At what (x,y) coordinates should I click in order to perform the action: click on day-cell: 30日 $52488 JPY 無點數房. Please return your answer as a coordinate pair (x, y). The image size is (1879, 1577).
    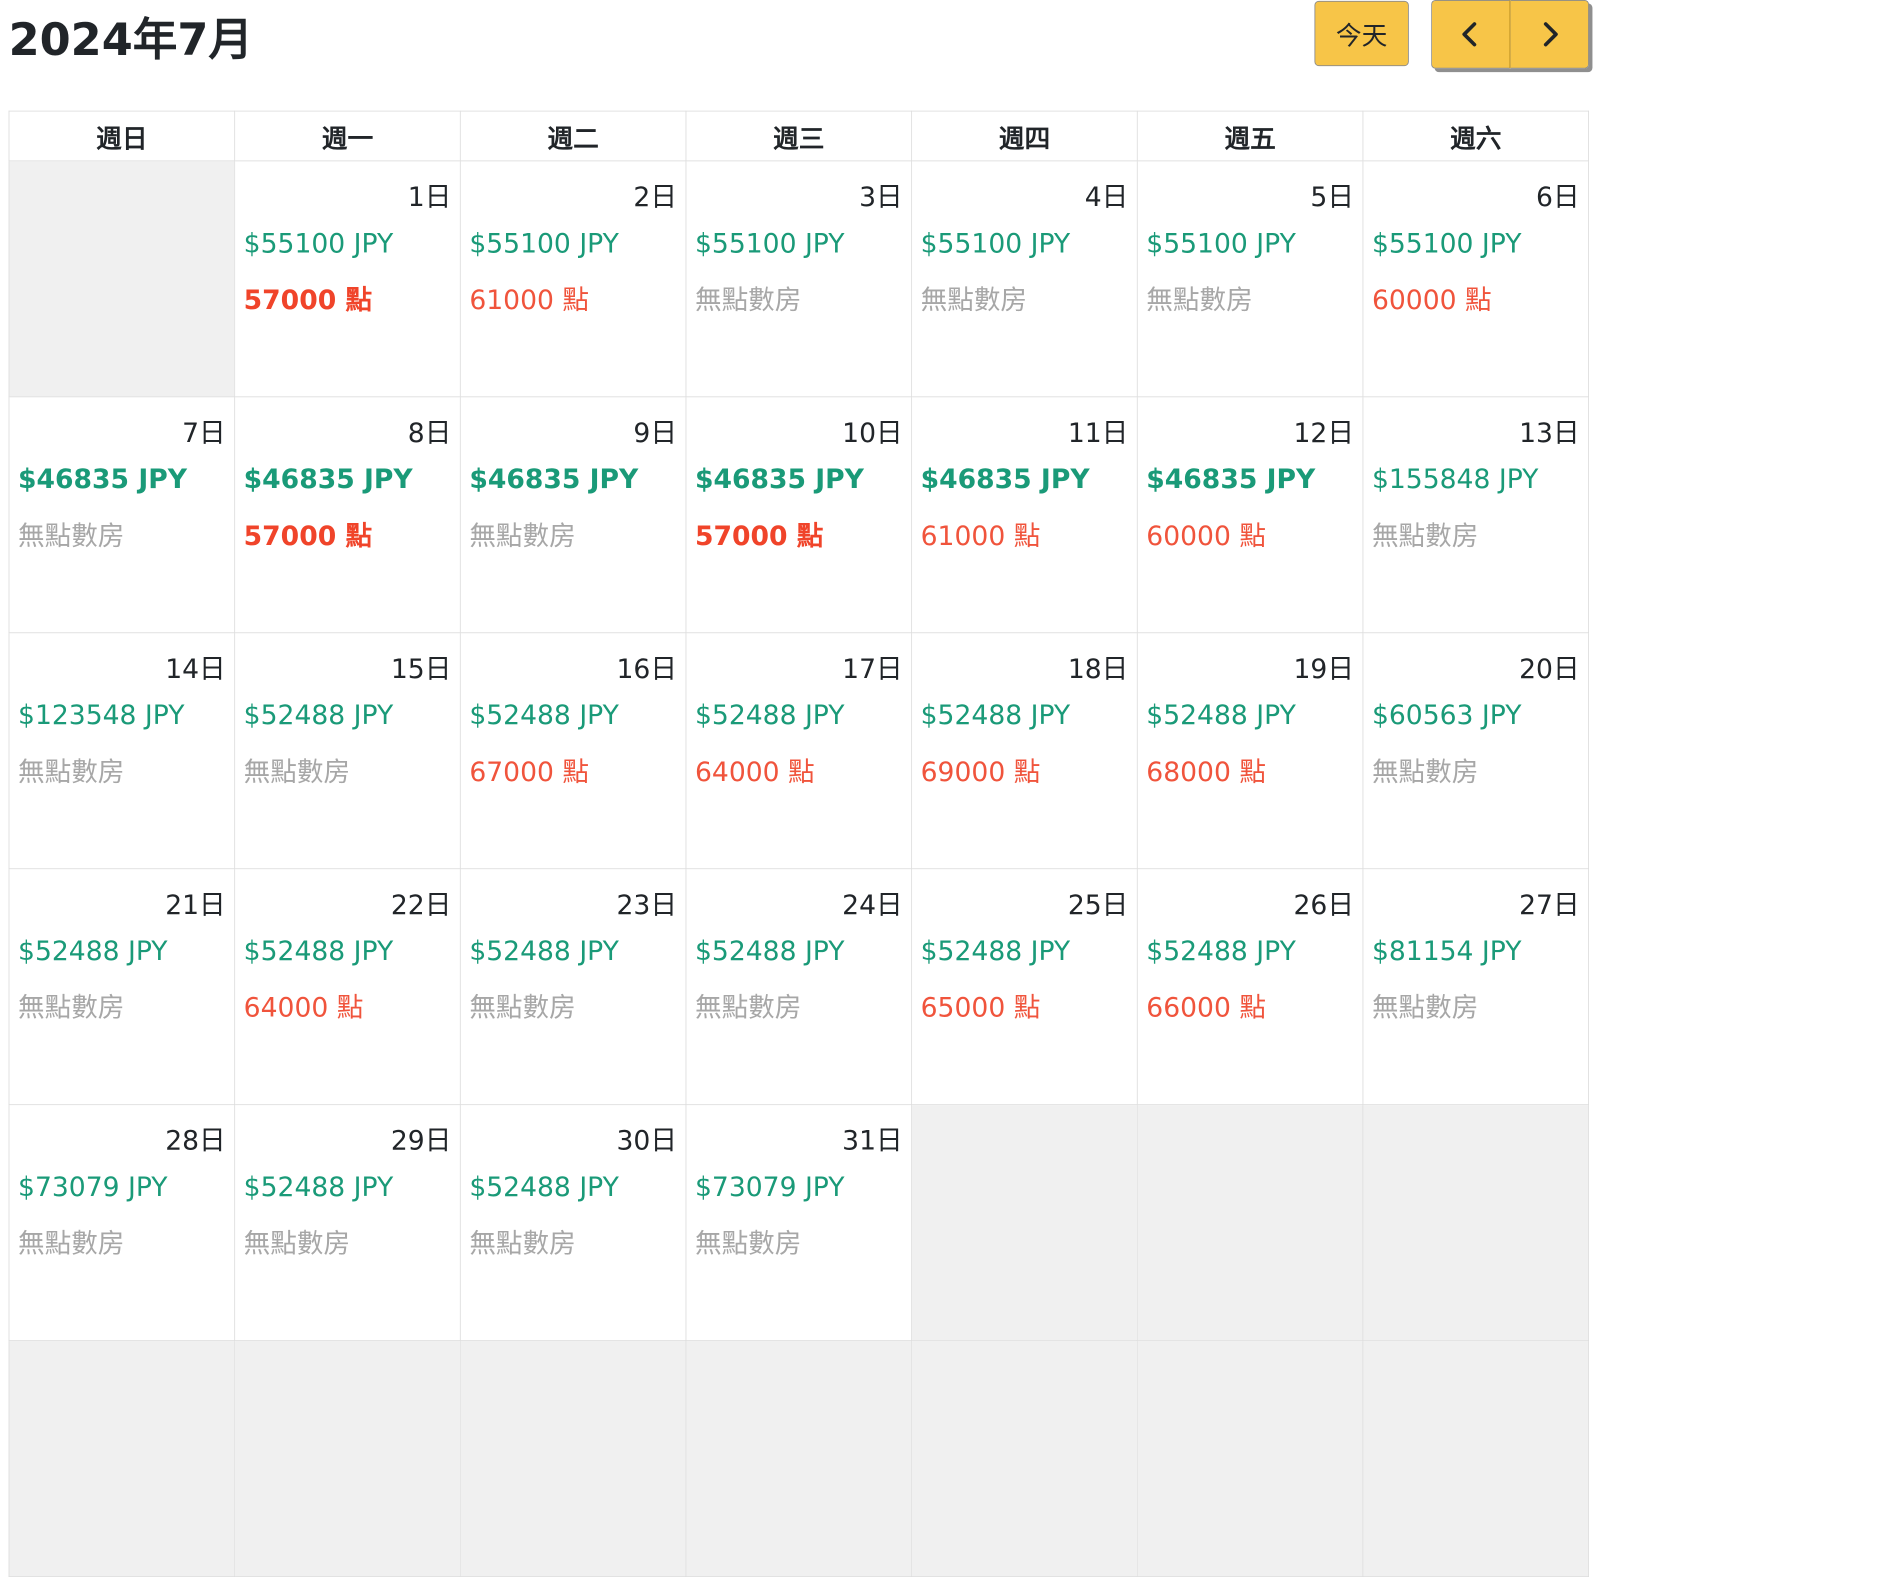
    Looking at the image, I should click on (573, 1223).